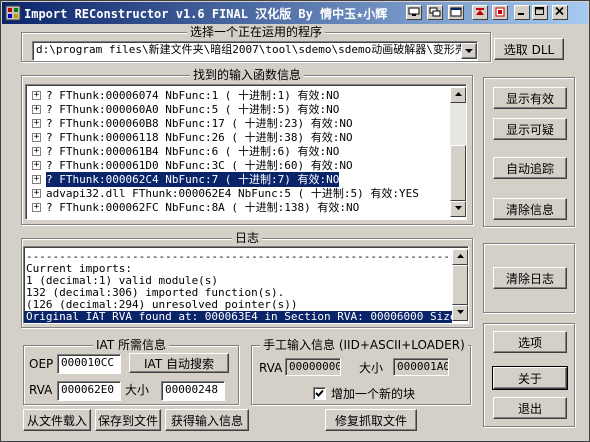  What do you see at coordinates (179, 363) in the screenshot?
I see `iat-autosearch-button: IAT 自动搜索` at bounding box center [179, 363].